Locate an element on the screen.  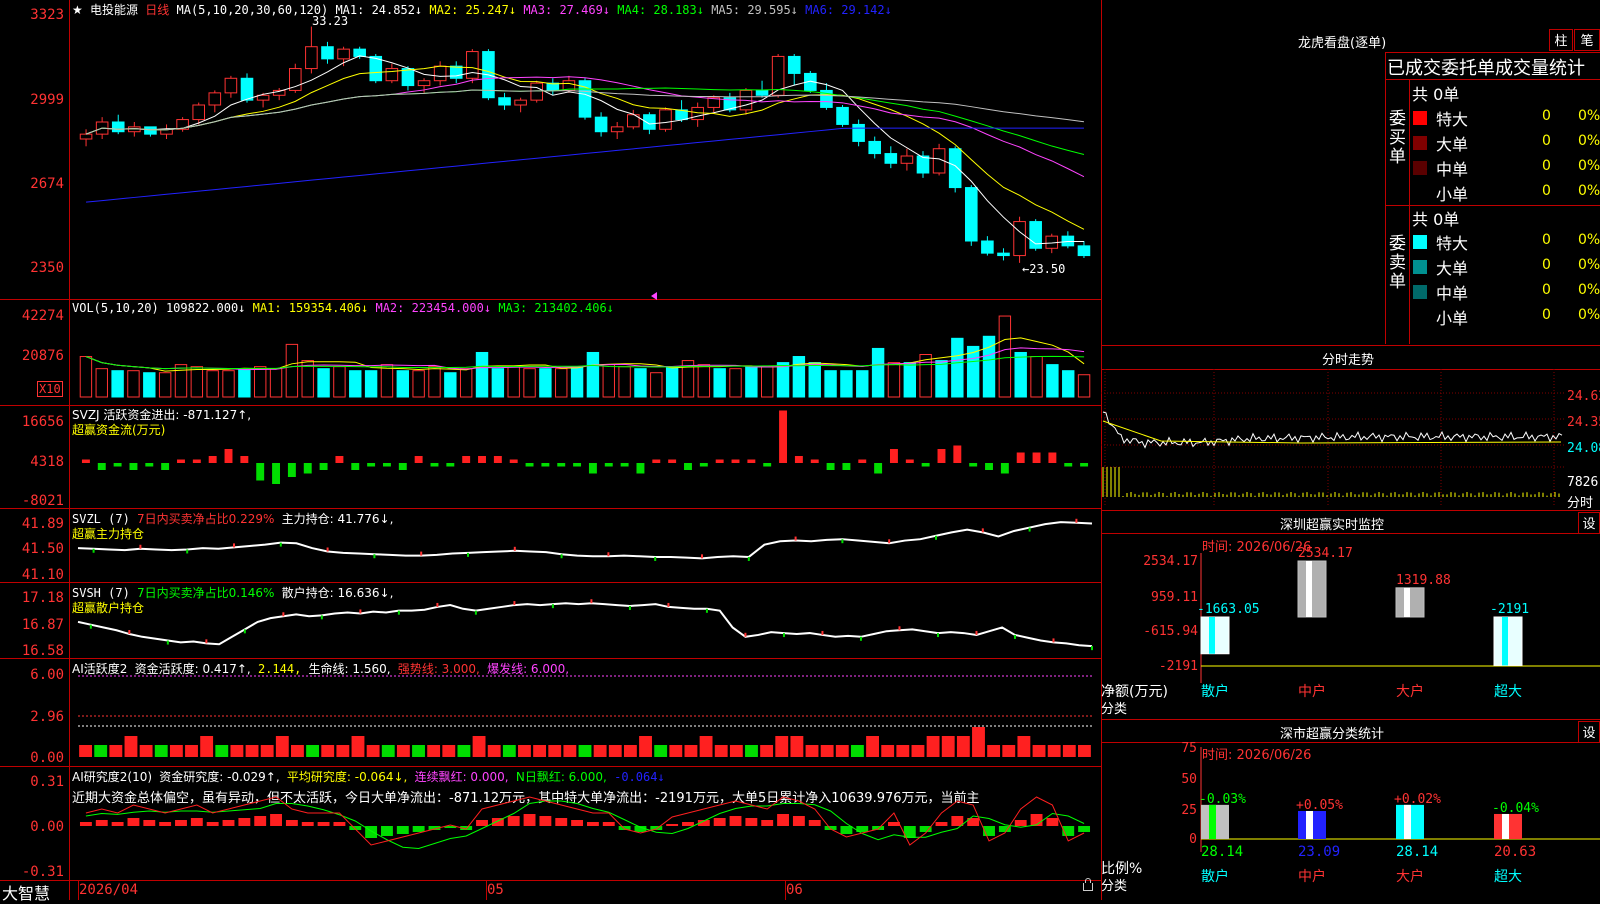
monitor-bar-highlight is located at coordinates (1407, 602).